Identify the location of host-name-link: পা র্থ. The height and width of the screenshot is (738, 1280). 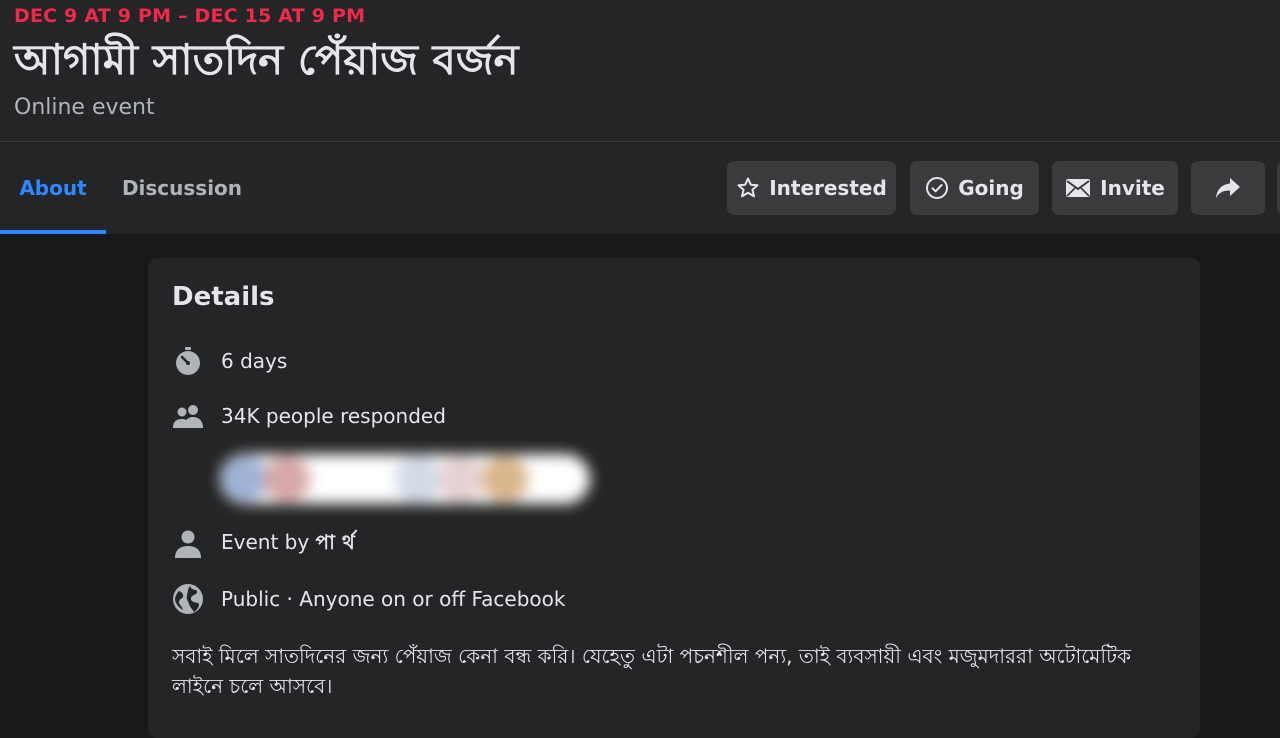
(335, 542).